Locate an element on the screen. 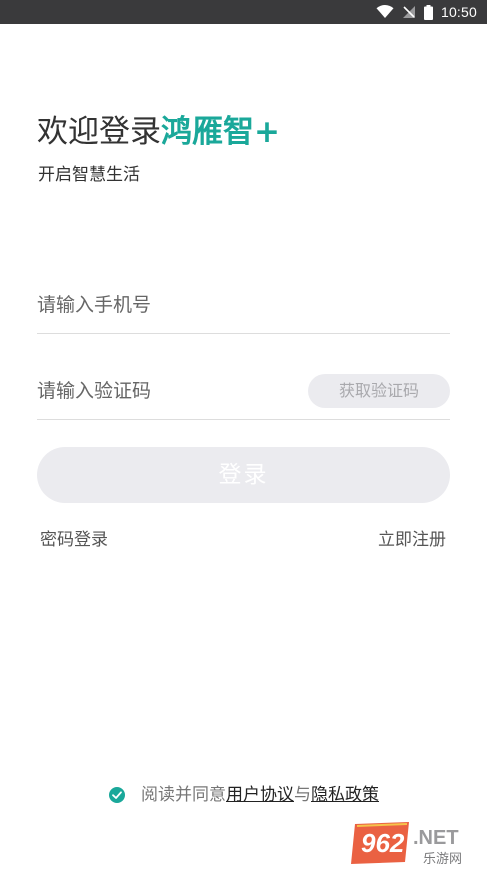 The height and width of the screenshot is (870, 487). register-link: 立即注册 is located at coordinates (412, 540).